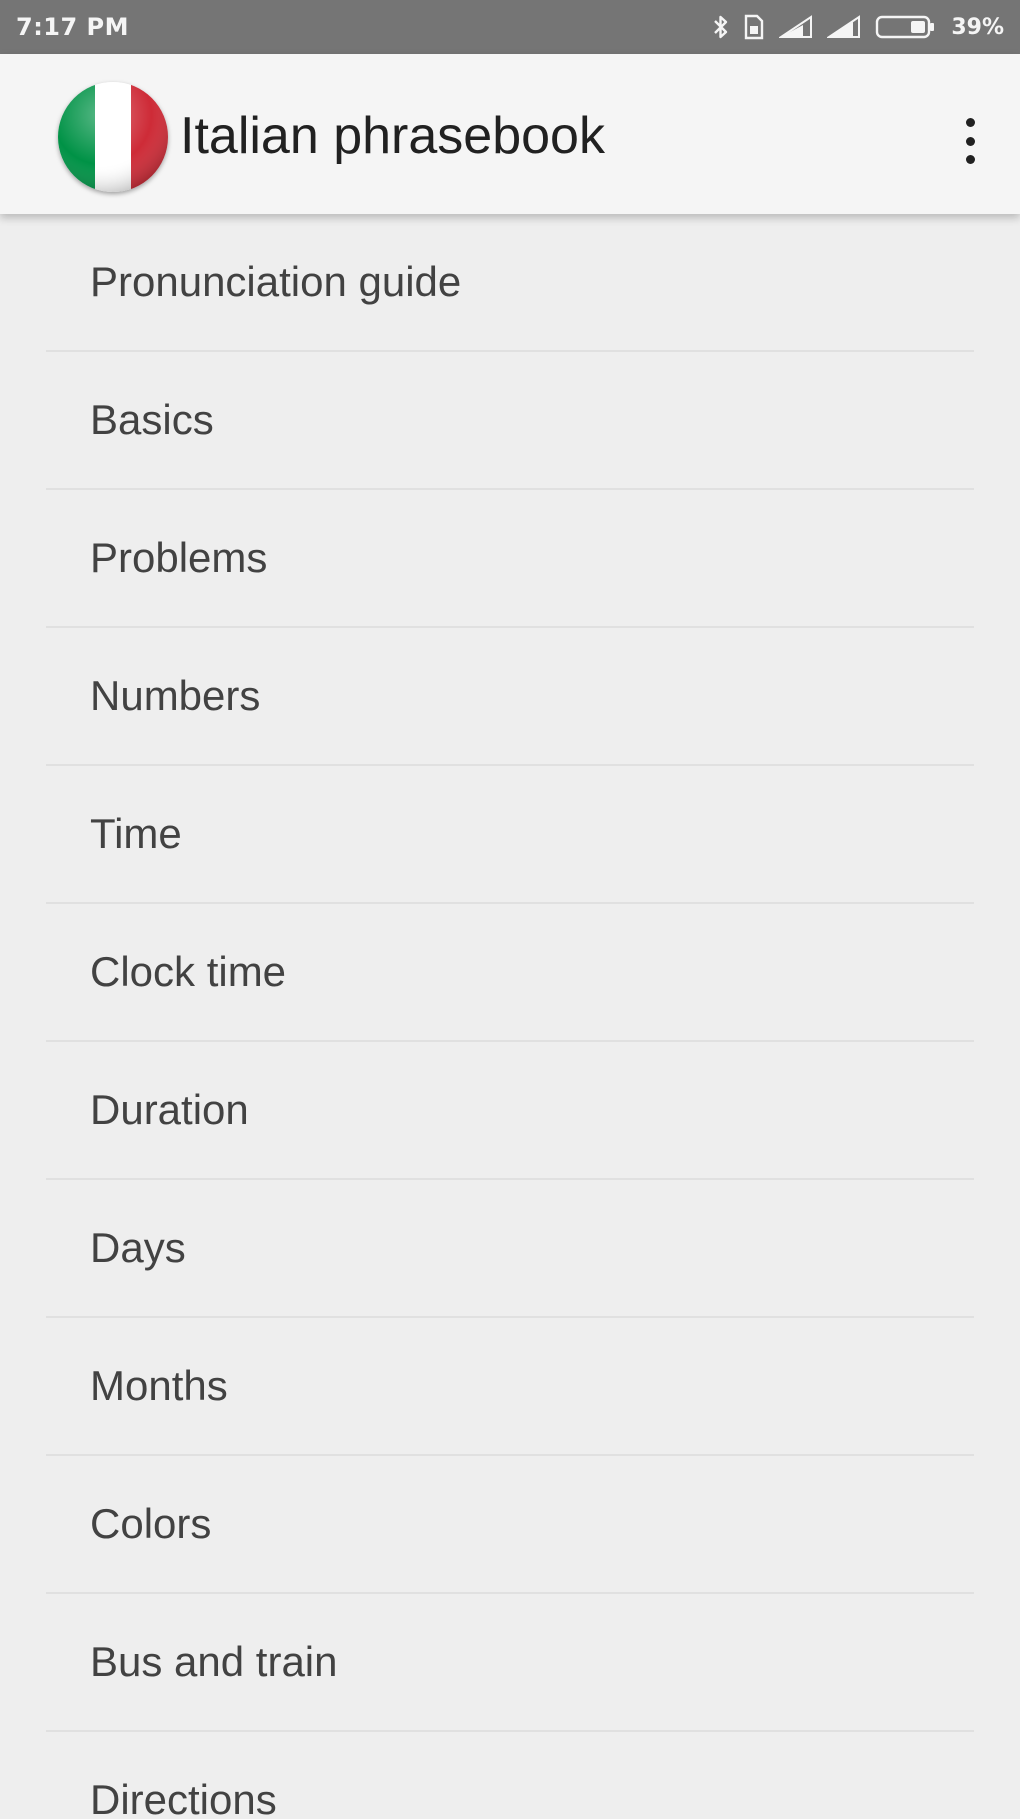 The image size is (1020, 1819). I want to click on list-item-label: Days, so click(138, 1247).